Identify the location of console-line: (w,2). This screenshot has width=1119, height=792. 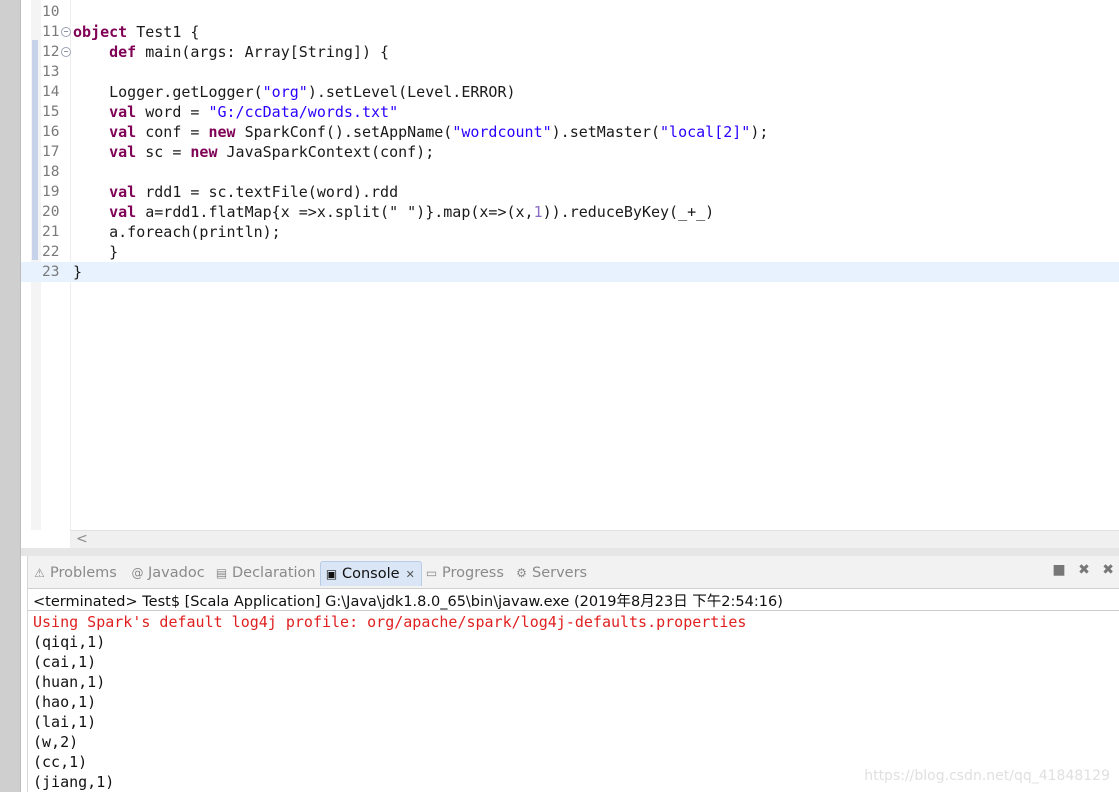
(56, 742).